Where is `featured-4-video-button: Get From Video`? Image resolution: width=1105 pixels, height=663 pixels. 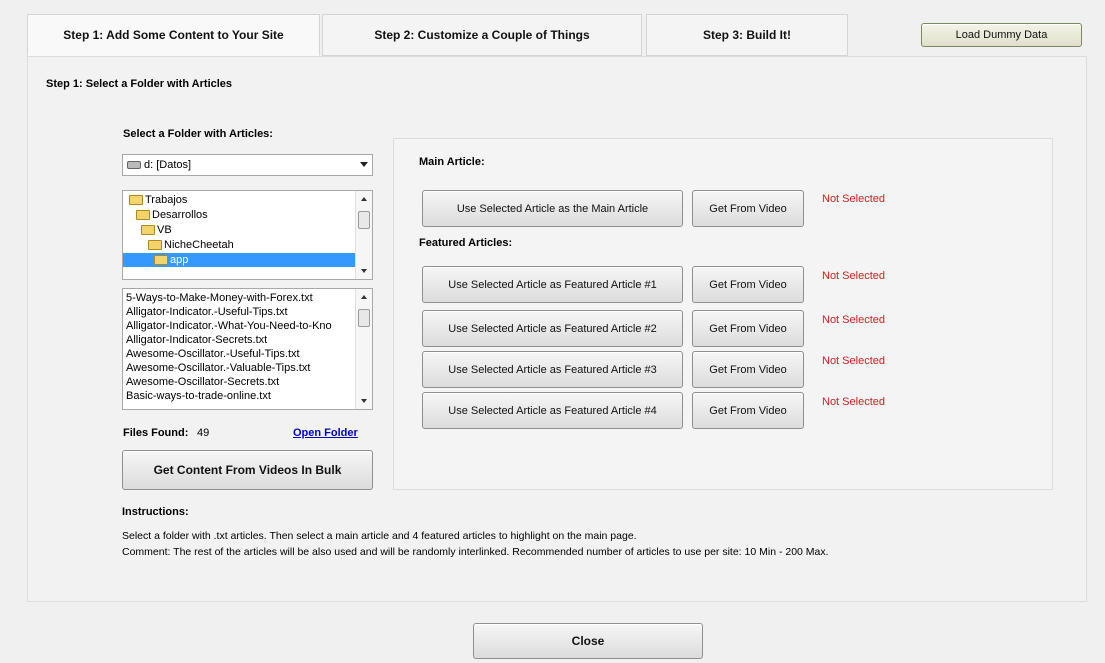
featured-4-video-button: Get From Video is located at coordinates (748, 410).